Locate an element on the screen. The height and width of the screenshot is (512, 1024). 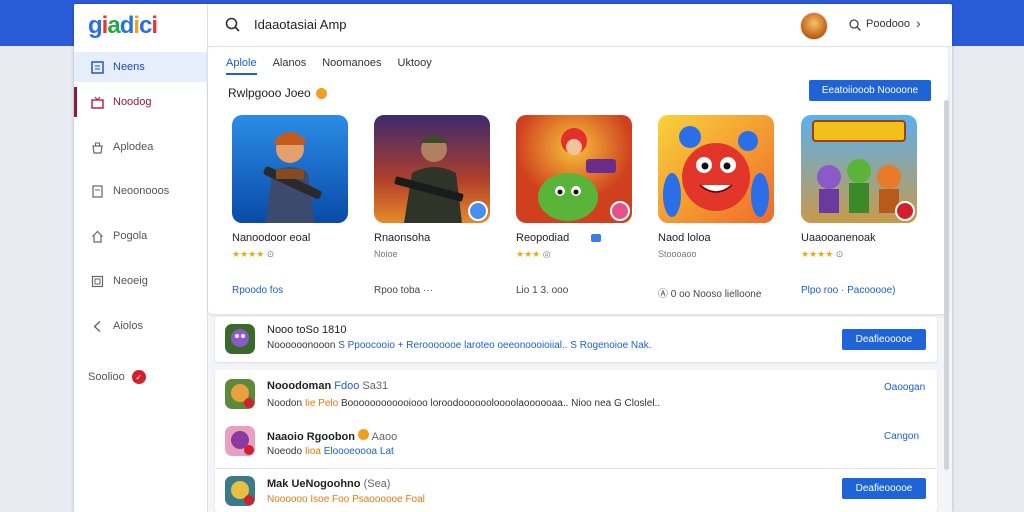
app-card-name: Nanoodoor eoal is located at coordinates (271, 238).